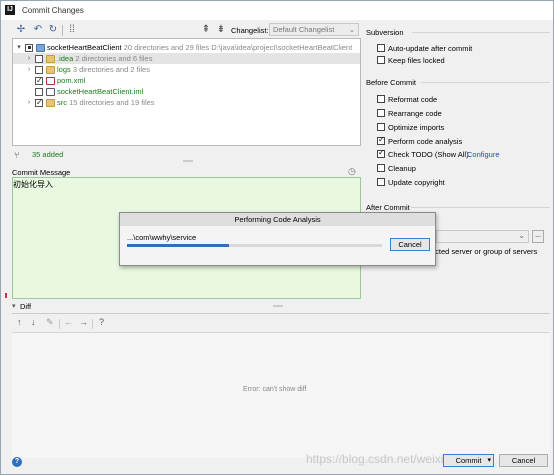 The image size is (554, 475). Describe the element at coordinates (6, 295) in the screenshot. I see `edge-marker` at that location.